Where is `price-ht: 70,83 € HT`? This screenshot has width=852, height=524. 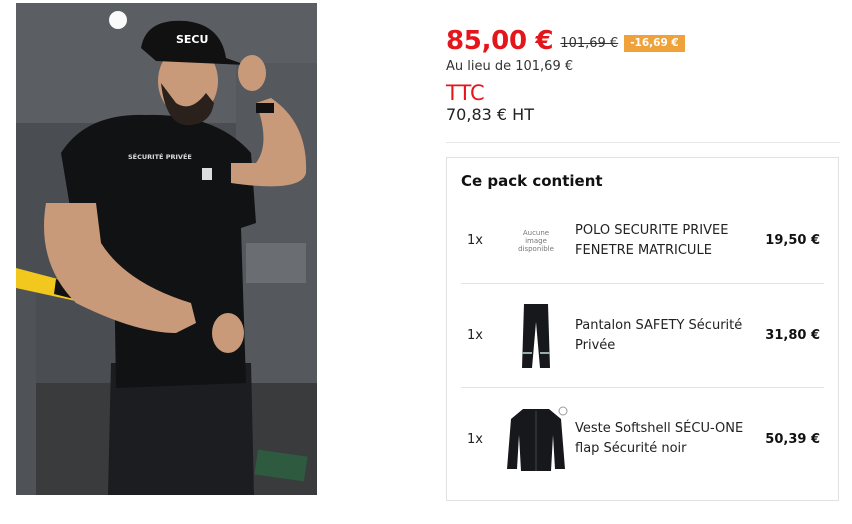 price-ht: 70,83 € HT is located at coordinates (490, 114).